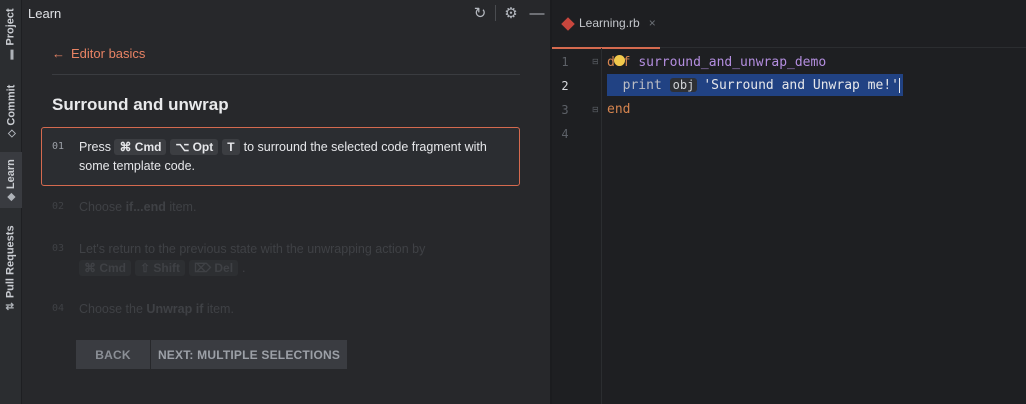 This screenshot has width=1026, height=404. I want to click on step-text: Choose the, so click(111, 309).